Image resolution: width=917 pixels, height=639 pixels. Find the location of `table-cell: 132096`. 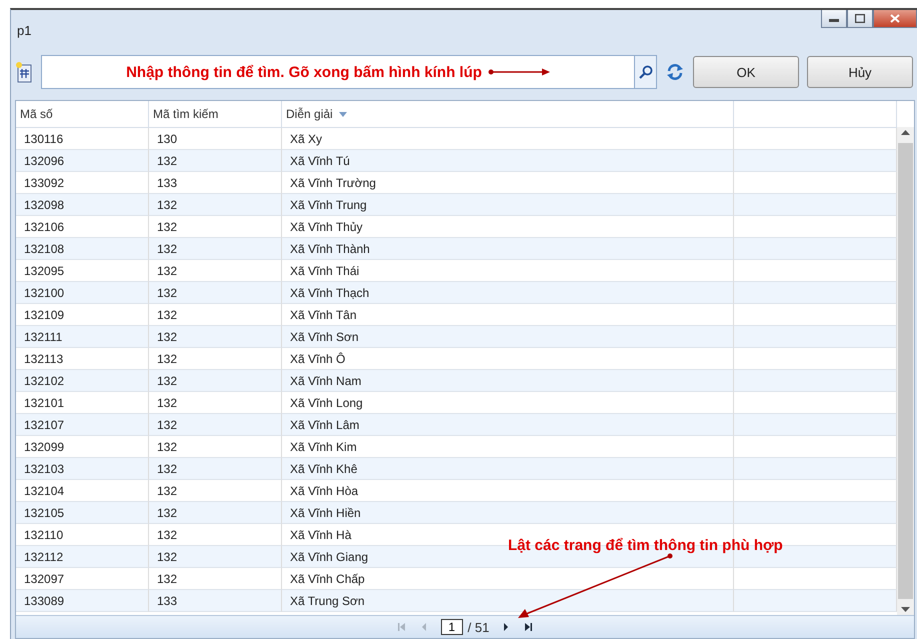

table-cell: 132096 is located at coordinates (82, 161).